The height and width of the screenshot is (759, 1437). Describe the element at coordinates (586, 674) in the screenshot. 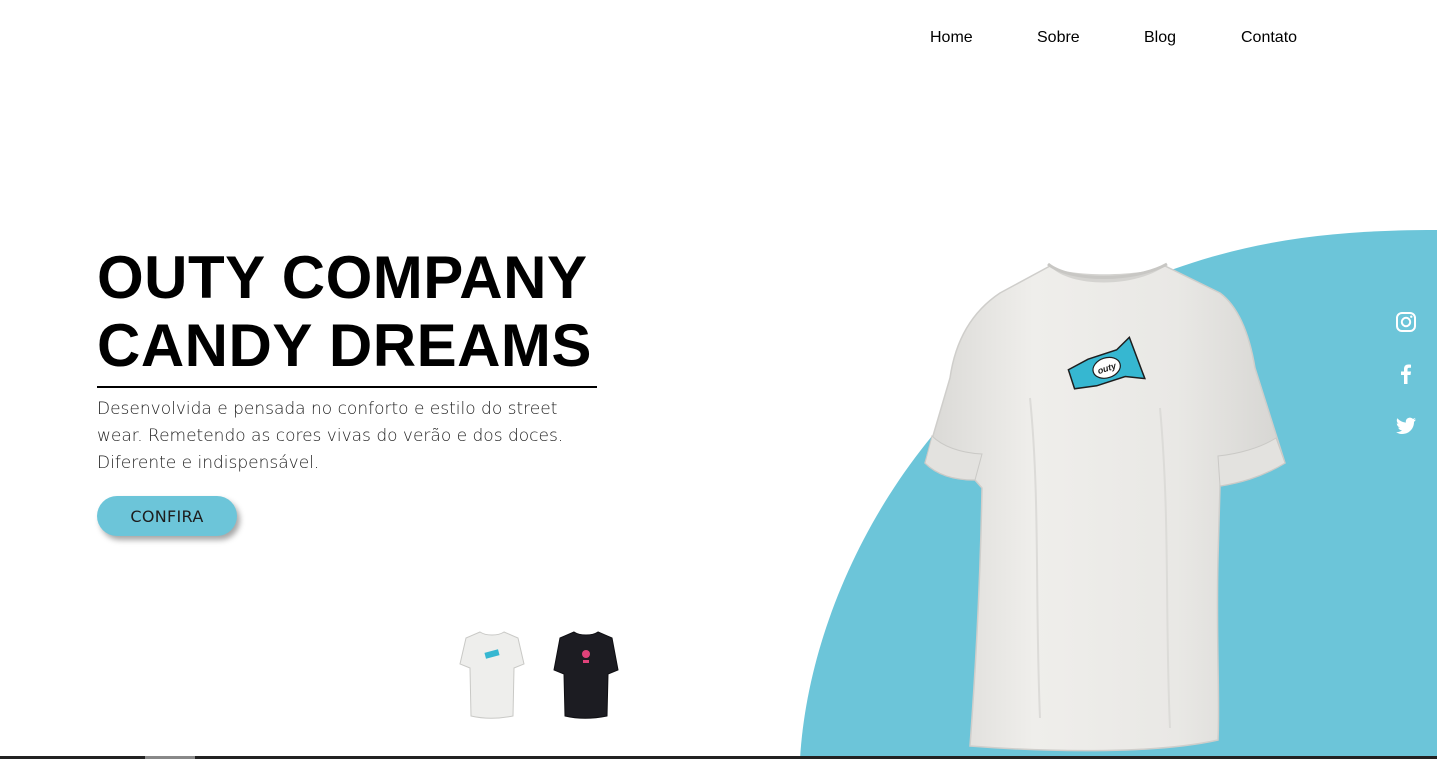

I see `black-tshirt-thumbnail` at that location.